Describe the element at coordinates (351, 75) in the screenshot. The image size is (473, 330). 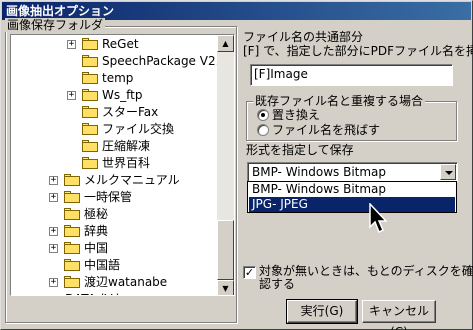
I see `filename-input: [F]Image` at that location.